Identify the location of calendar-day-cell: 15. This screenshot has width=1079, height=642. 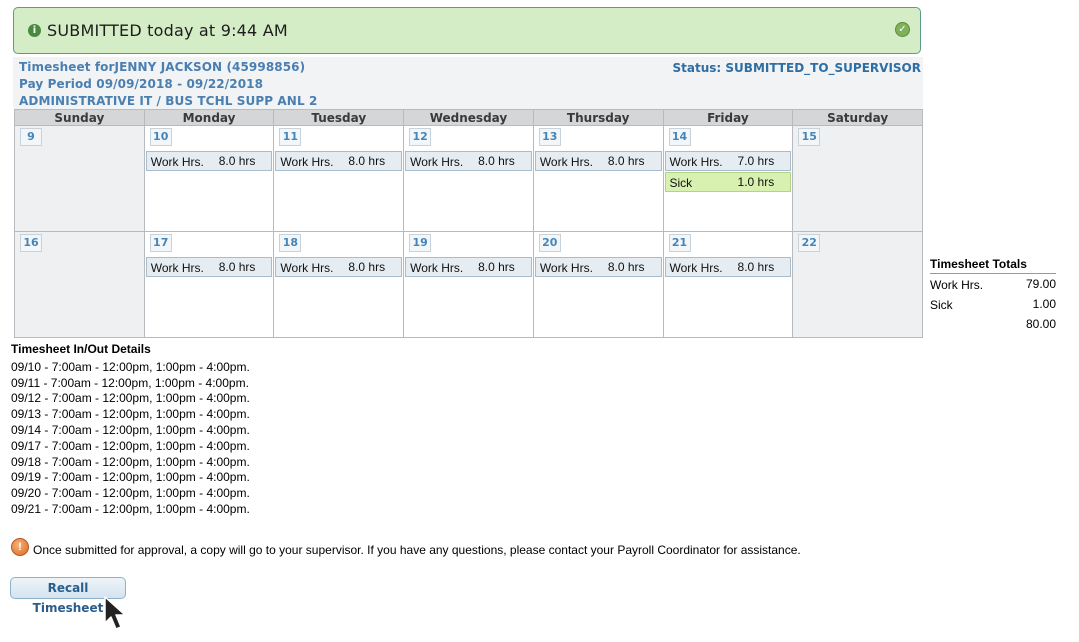
(857, 178).